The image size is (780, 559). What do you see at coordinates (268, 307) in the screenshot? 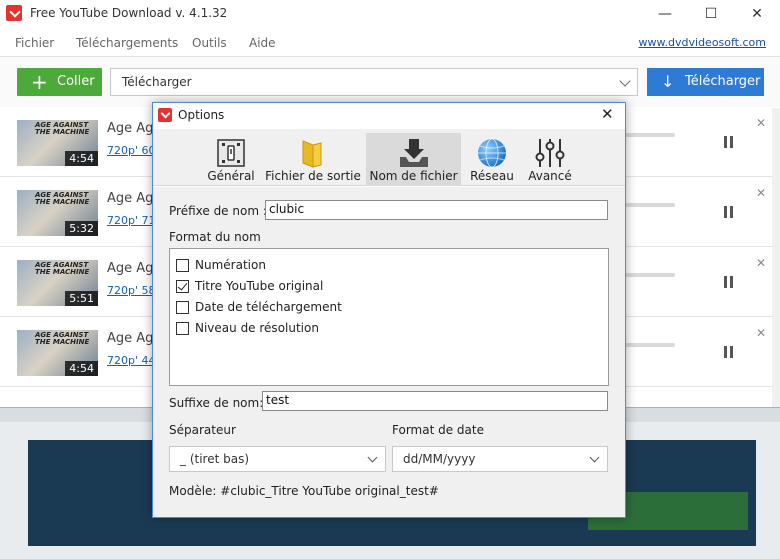
I see `download-date-label: Date de téléchargement` at bounding box center [268, 307].